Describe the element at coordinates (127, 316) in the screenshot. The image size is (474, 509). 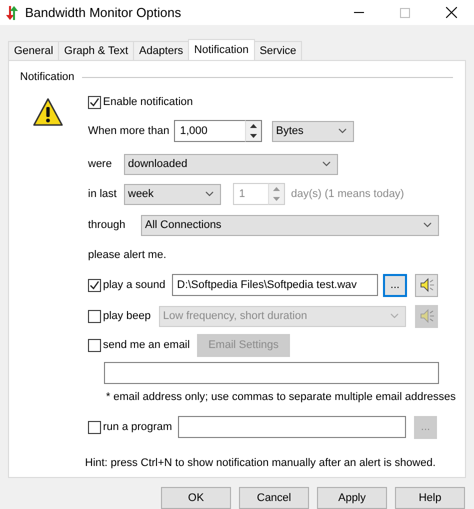
I see `checkbox-label: play beep` at that location.